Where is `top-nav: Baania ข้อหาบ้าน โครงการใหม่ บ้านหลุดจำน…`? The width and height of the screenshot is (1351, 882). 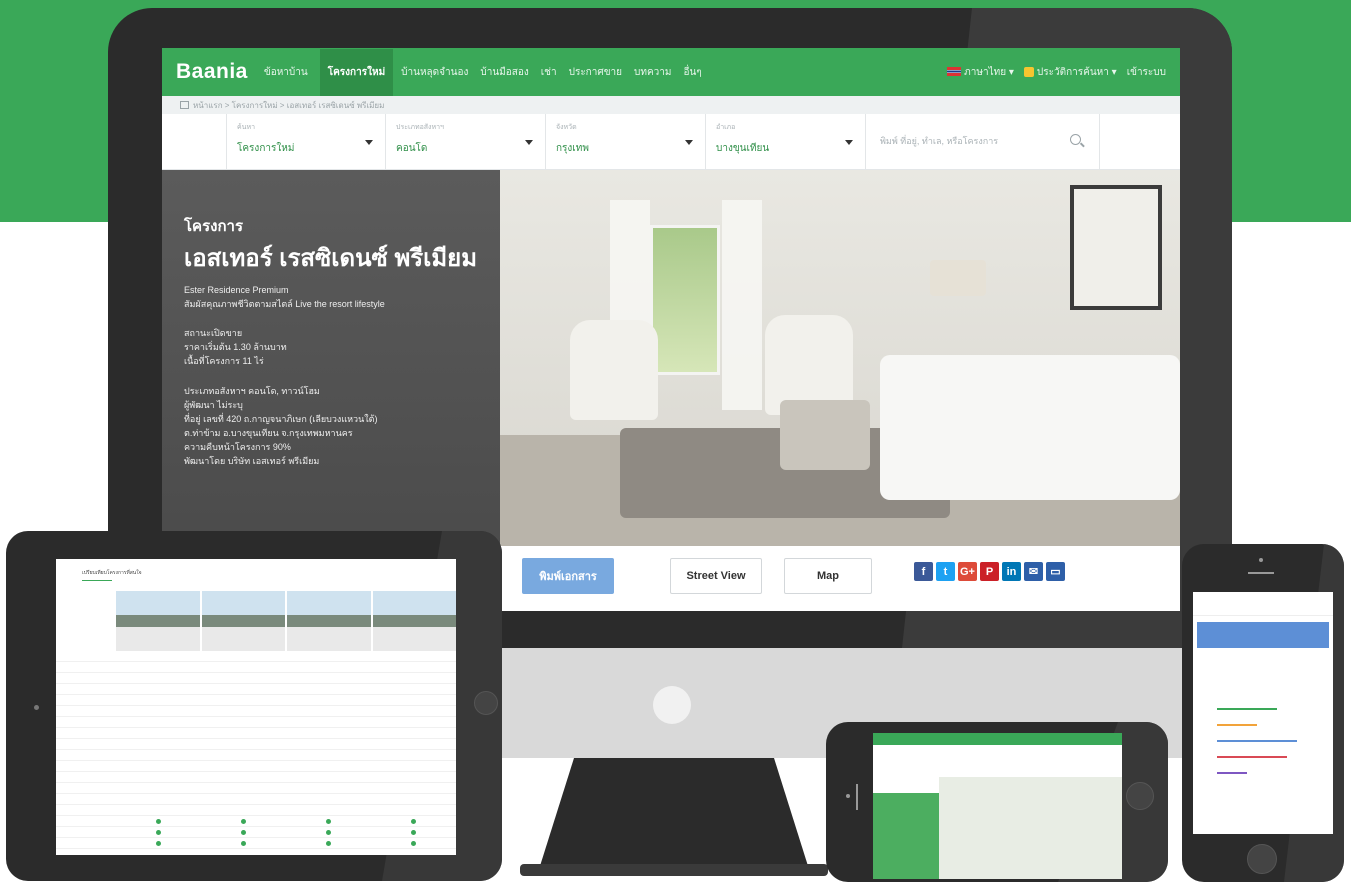
top-nav: Baania ข้อหาบ้าน โครงการใหม่ บ้านหลุดจำน… is located at coordinates (671, 72).